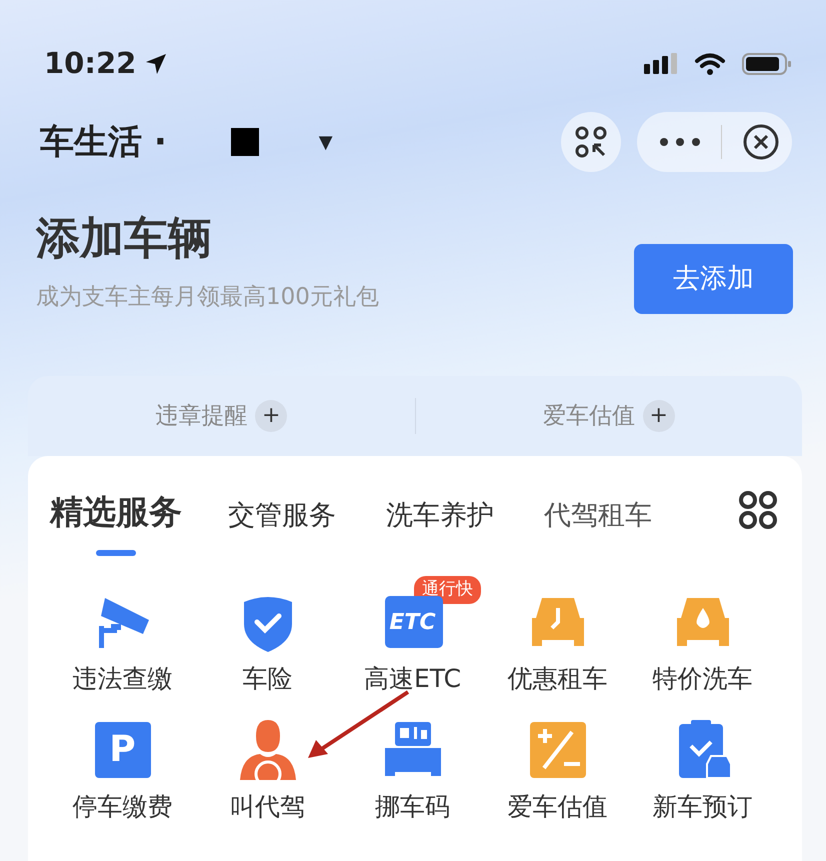 This screenshot has width=826, height=861. Describe the element at coordinates (758, 510) in the screenshot. I see `all-services-icon` at that location.